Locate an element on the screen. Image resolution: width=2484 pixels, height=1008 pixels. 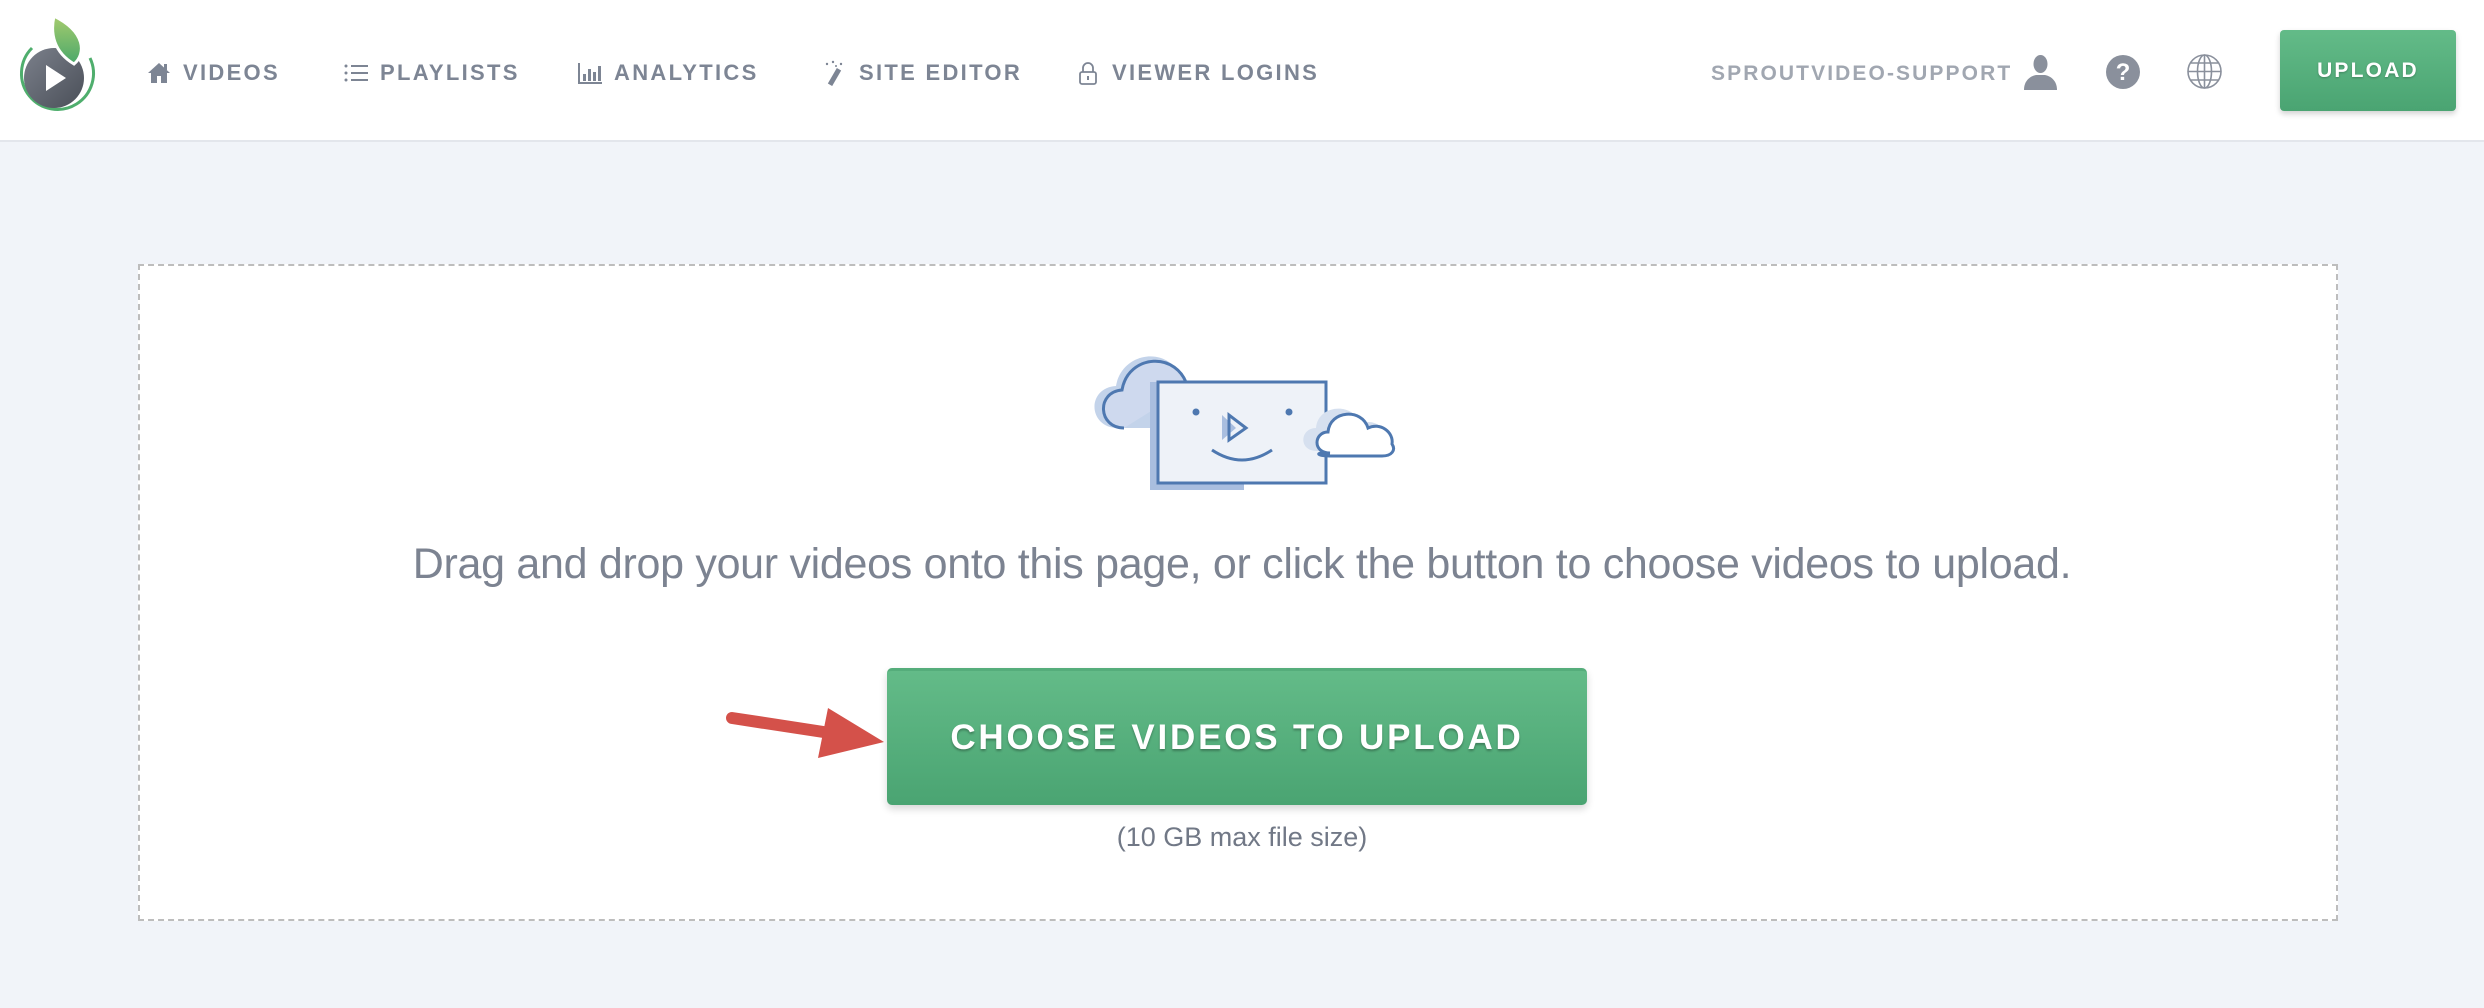
max-file-size-note: (10 GB max file size) is located at coordinates (1242, 837).